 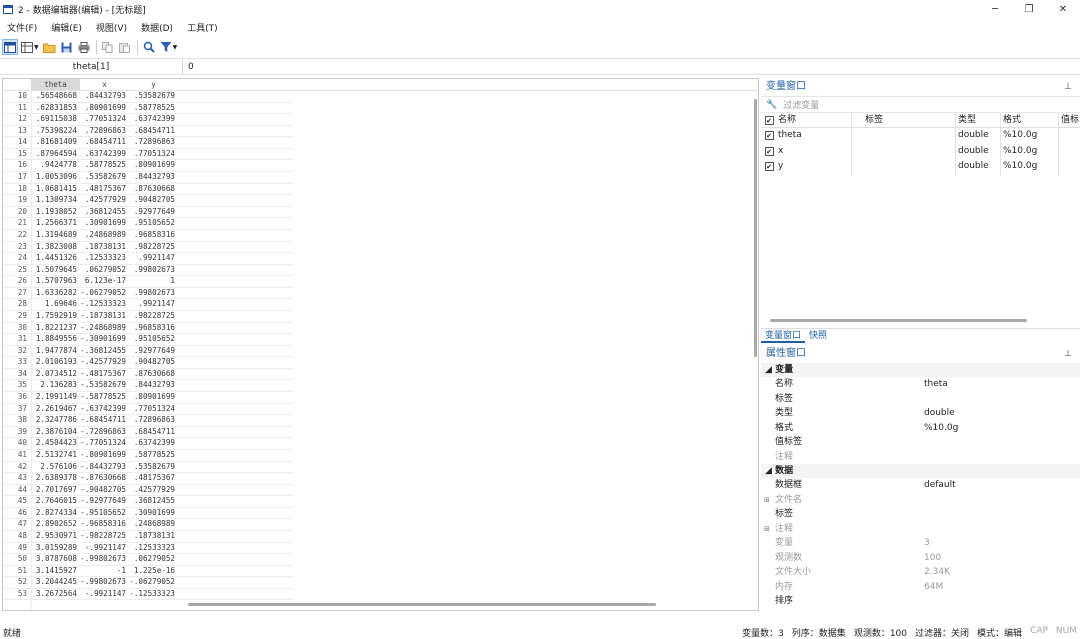 What do you see at coordinates (55, 281) in the screenshot?
I see `cell-theta: 1.5707963` at bounding box center [55, 281].